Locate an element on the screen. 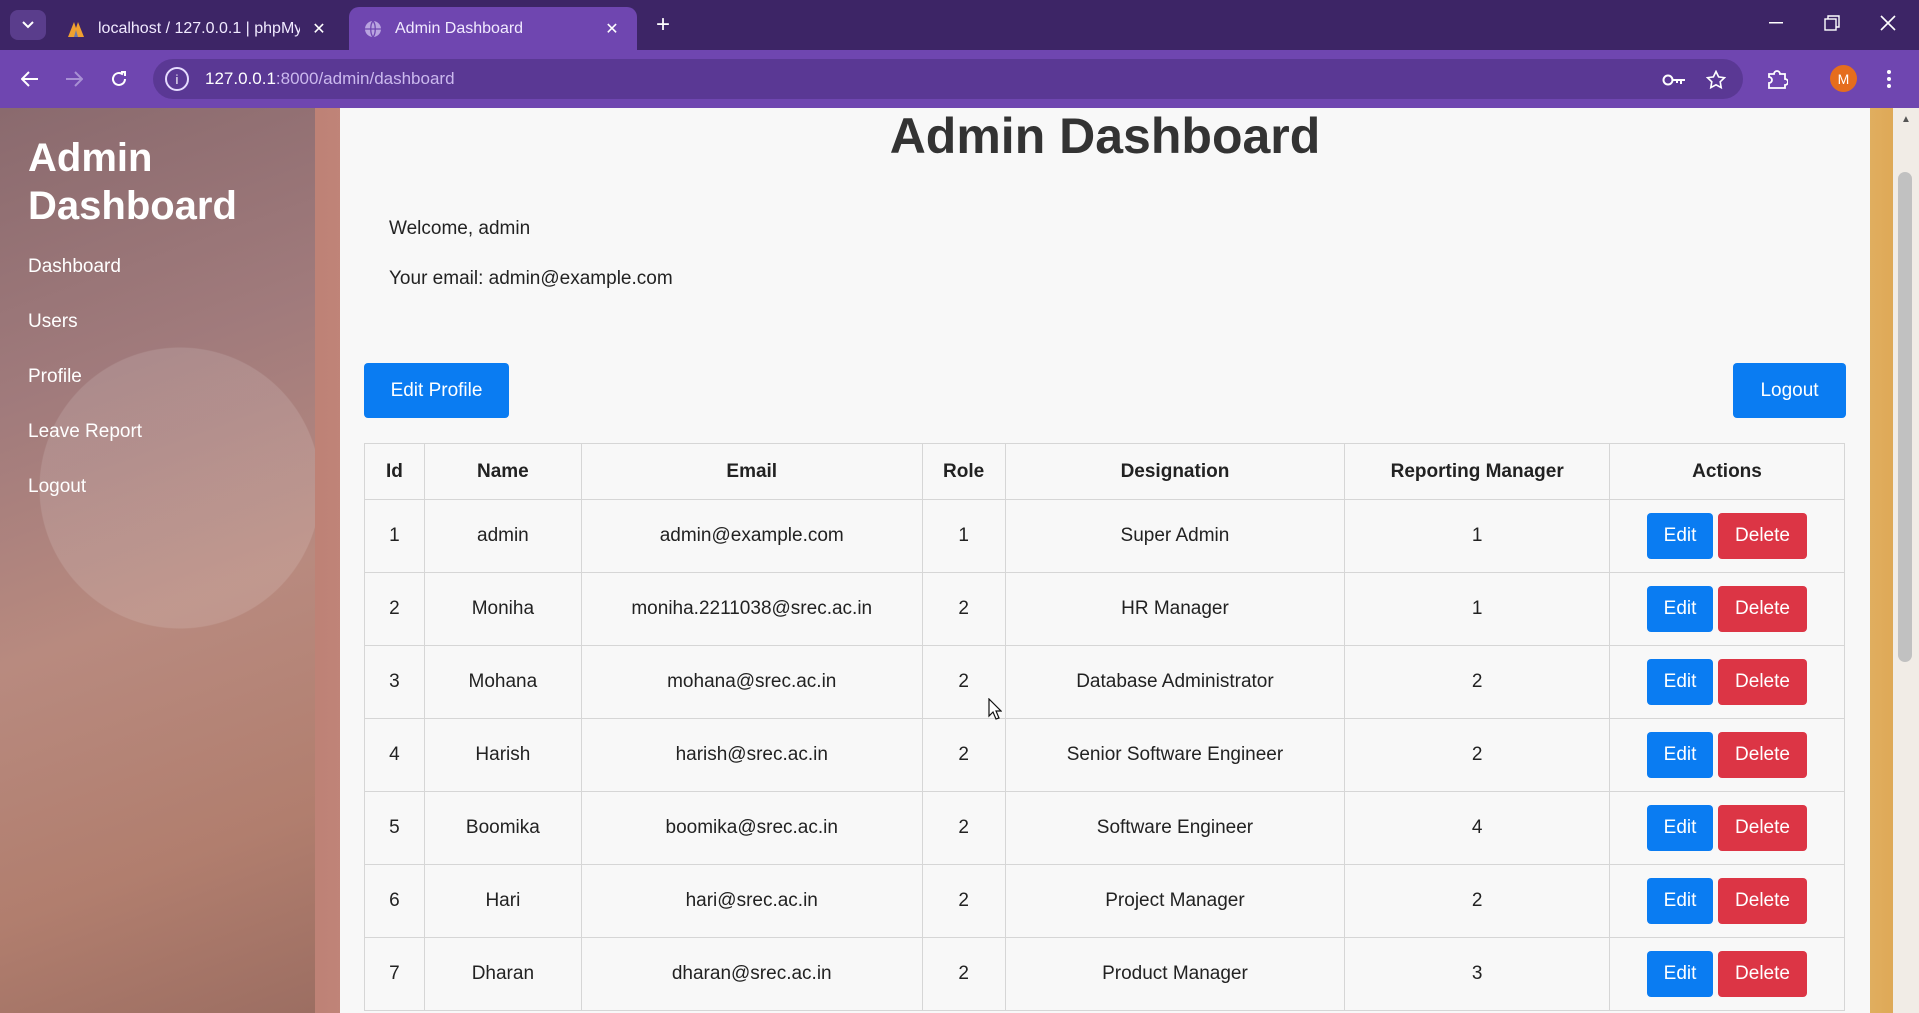 Image resolution: width=1919 pixels, height=1013 pixels. page-title: Admin Dashboard is located at coordinates (1105, 136).